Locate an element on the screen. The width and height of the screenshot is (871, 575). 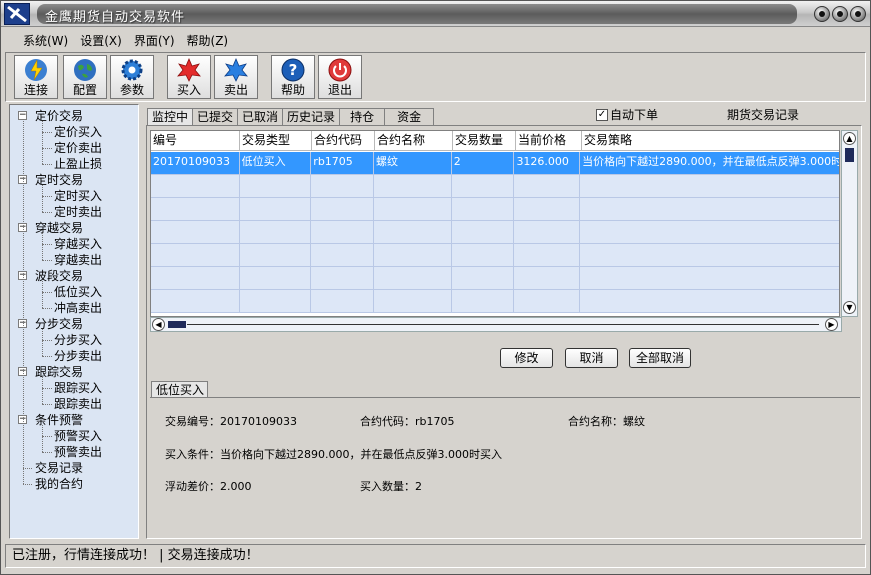
tab-monitoring: 监控中 is located at coordinates (170, 116).